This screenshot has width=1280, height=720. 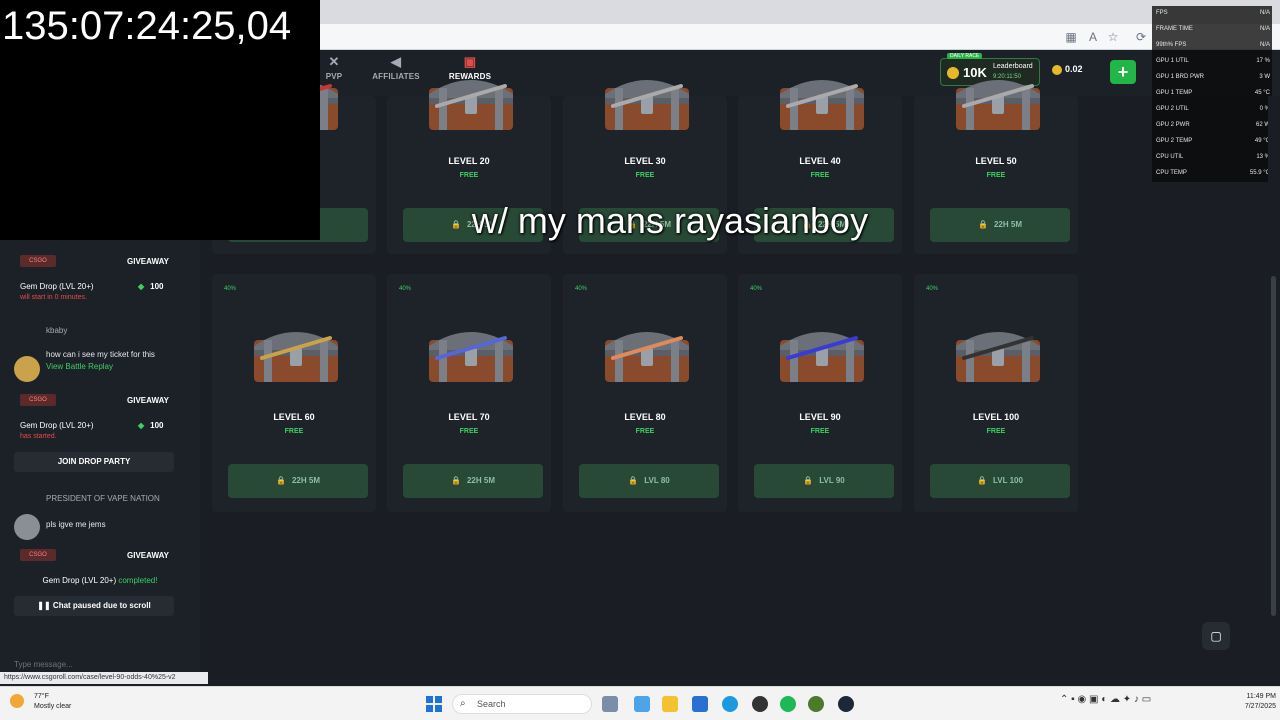 What do you see at coordinates (1071, 37) in the screenshot?
I see `extensions-icon: ▦` at bounding box center [1071, 37].